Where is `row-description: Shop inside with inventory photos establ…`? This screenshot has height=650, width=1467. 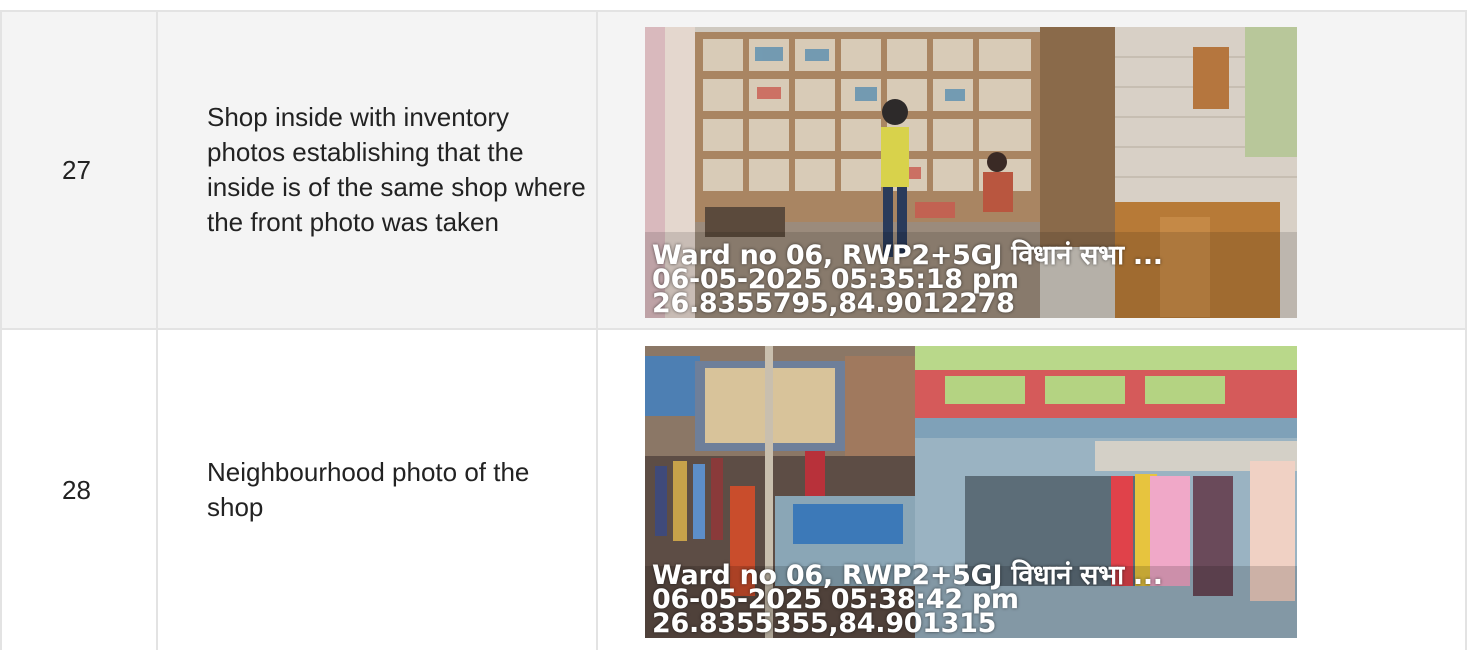
row-description: Shop inside with inventory photos establ… is located at coordinates (376, 170).